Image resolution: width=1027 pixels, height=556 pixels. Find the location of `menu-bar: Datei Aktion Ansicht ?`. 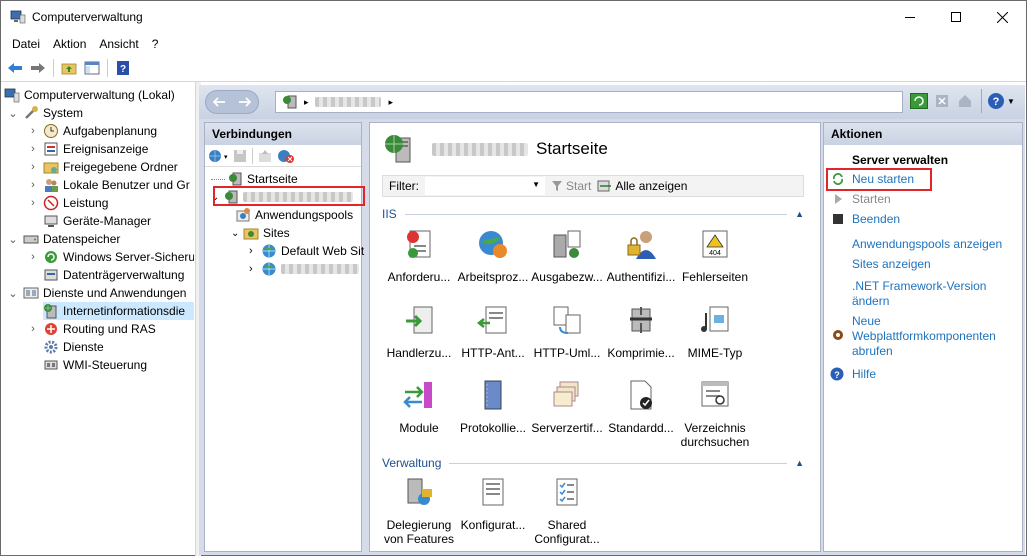

menu-bar: Datei Aktion Ansicht ? is located at coordinates (82, 44).